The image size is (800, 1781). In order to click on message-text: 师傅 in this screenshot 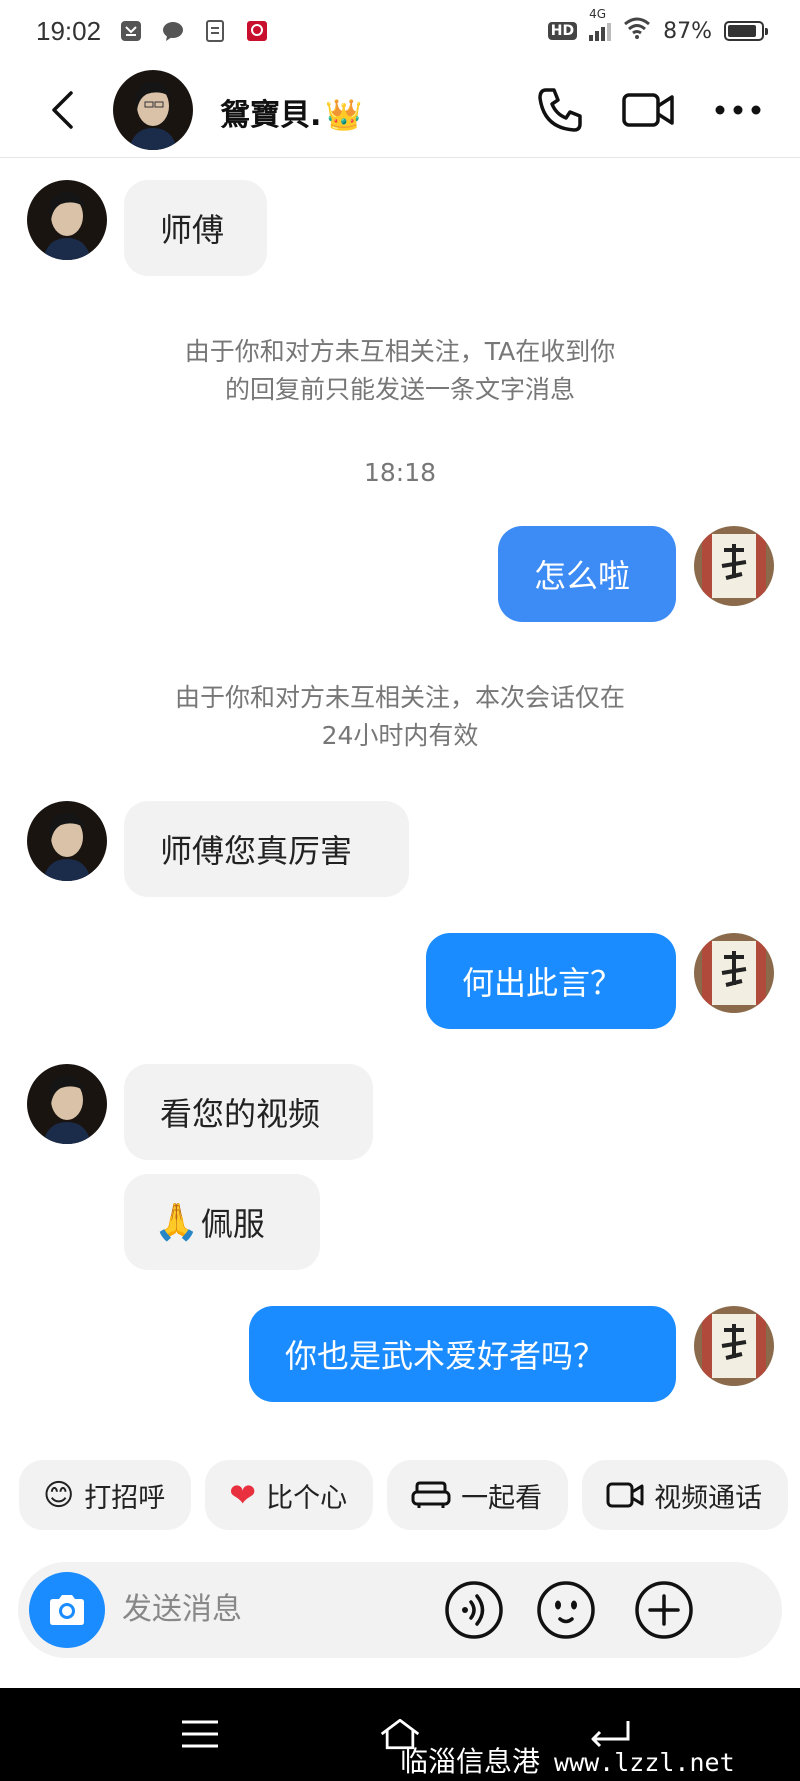, I will do `click(192, 230)`.